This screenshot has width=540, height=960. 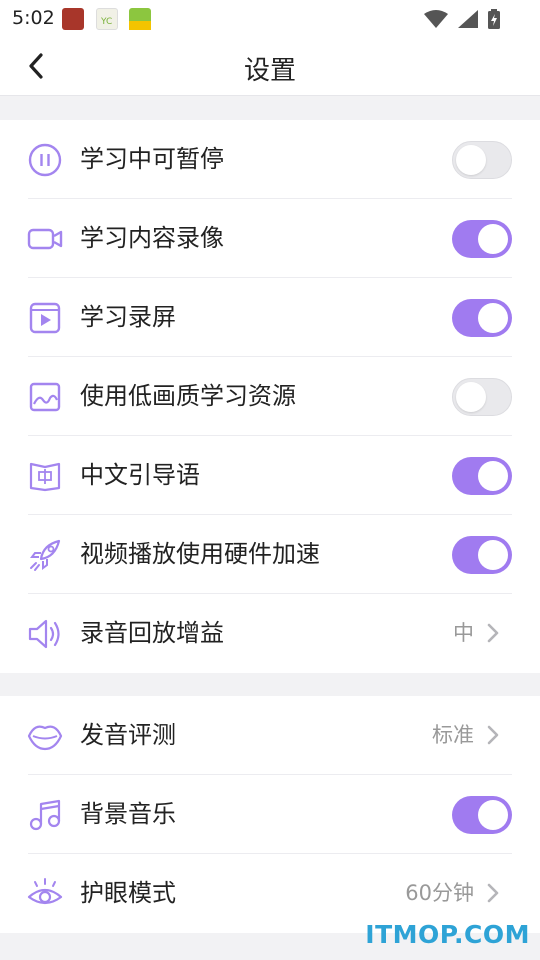 I want to click on watermark: ITMOP.COM, so click(x=447, y=934).